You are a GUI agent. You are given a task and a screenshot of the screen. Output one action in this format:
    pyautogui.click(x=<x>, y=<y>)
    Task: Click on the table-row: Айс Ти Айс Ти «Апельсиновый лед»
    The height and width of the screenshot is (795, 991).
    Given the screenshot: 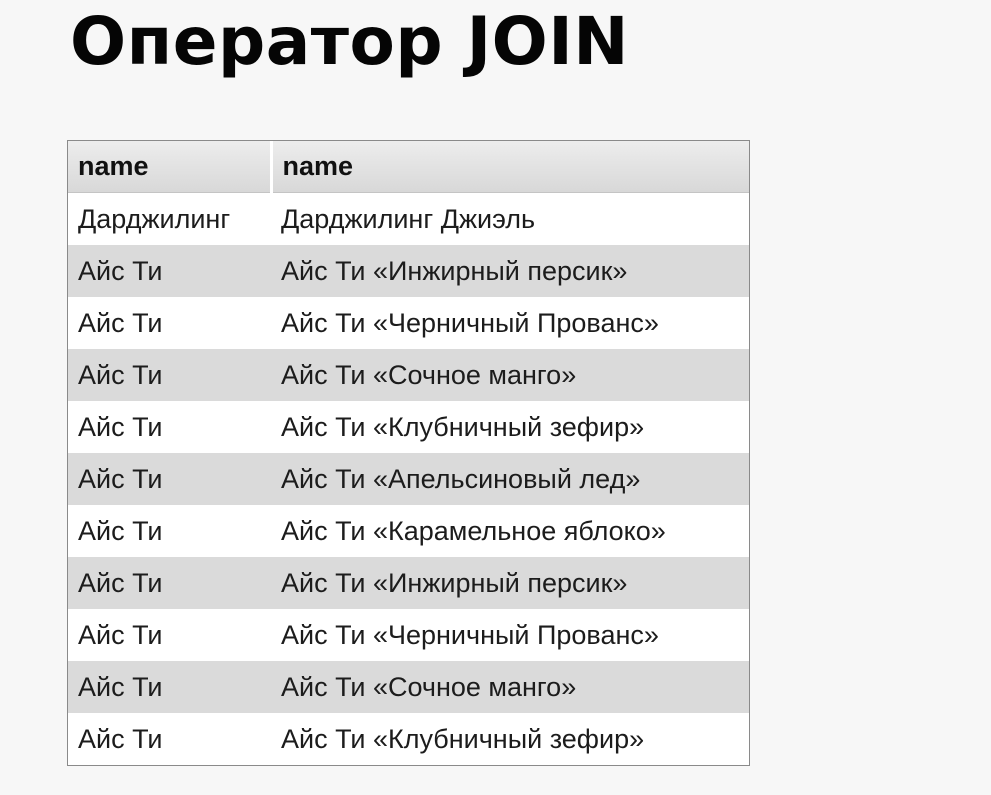 What is the action you would take?
    pyautogui.click(x=408, y=479)
    